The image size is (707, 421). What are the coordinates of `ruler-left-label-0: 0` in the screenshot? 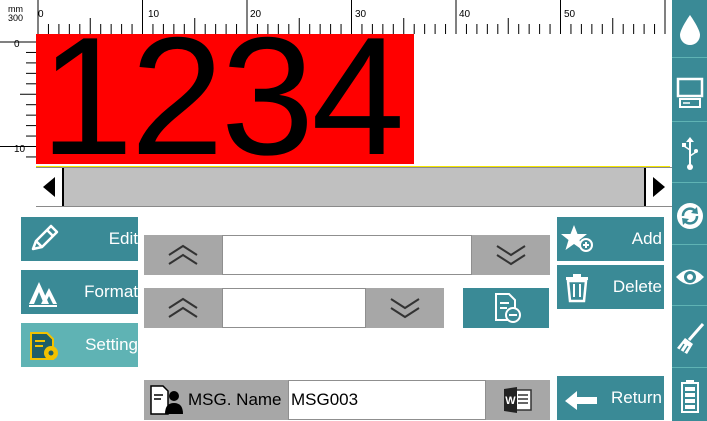 It's located at (17, 44).